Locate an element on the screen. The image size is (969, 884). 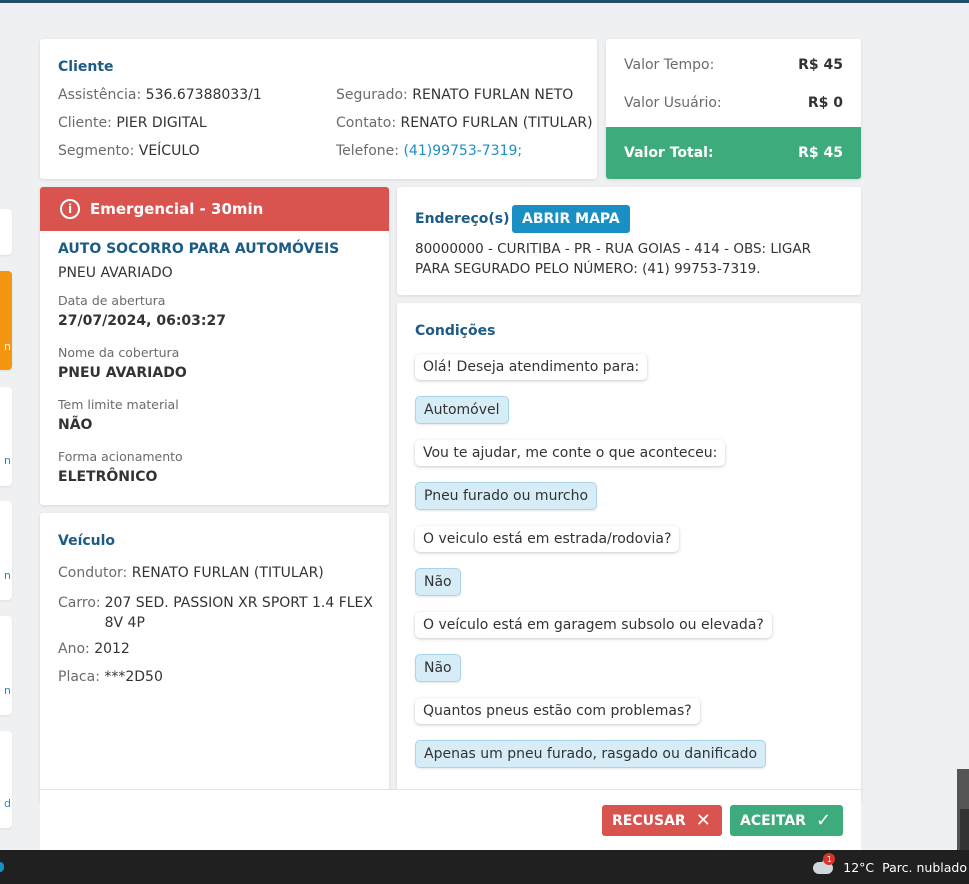
chat-question: Olá! Deseja atendimento para: is located at coordinates (531, 367).